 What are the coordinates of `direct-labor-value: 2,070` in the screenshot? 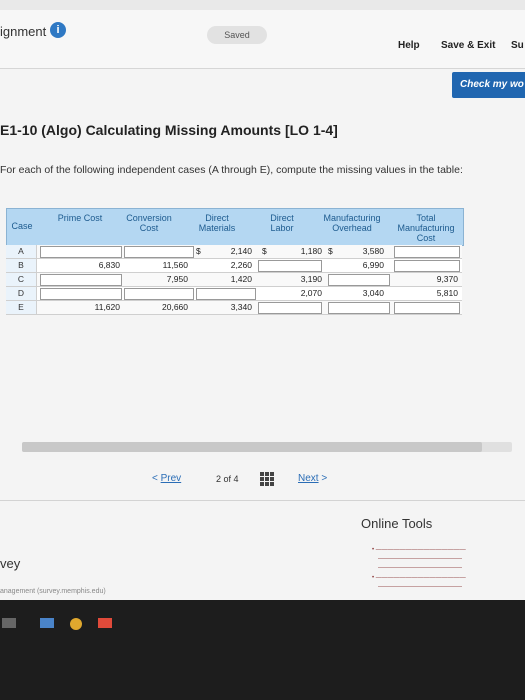 It's located at (311, 293).